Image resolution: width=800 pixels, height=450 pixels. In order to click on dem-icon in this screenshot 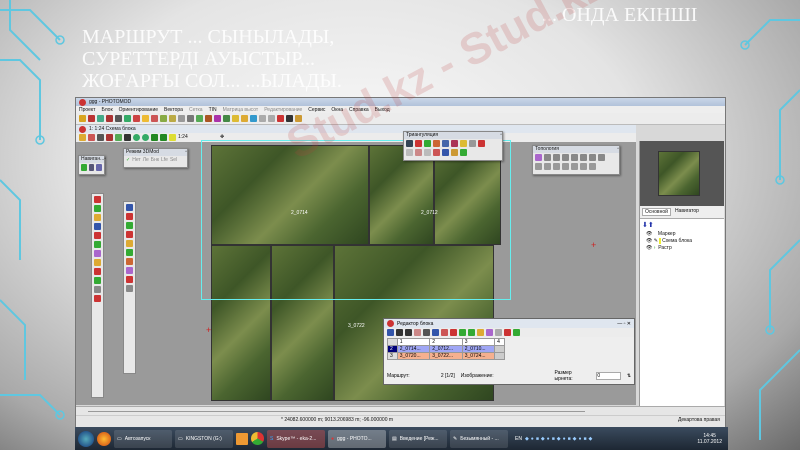, I will do `click(217, 118)`.